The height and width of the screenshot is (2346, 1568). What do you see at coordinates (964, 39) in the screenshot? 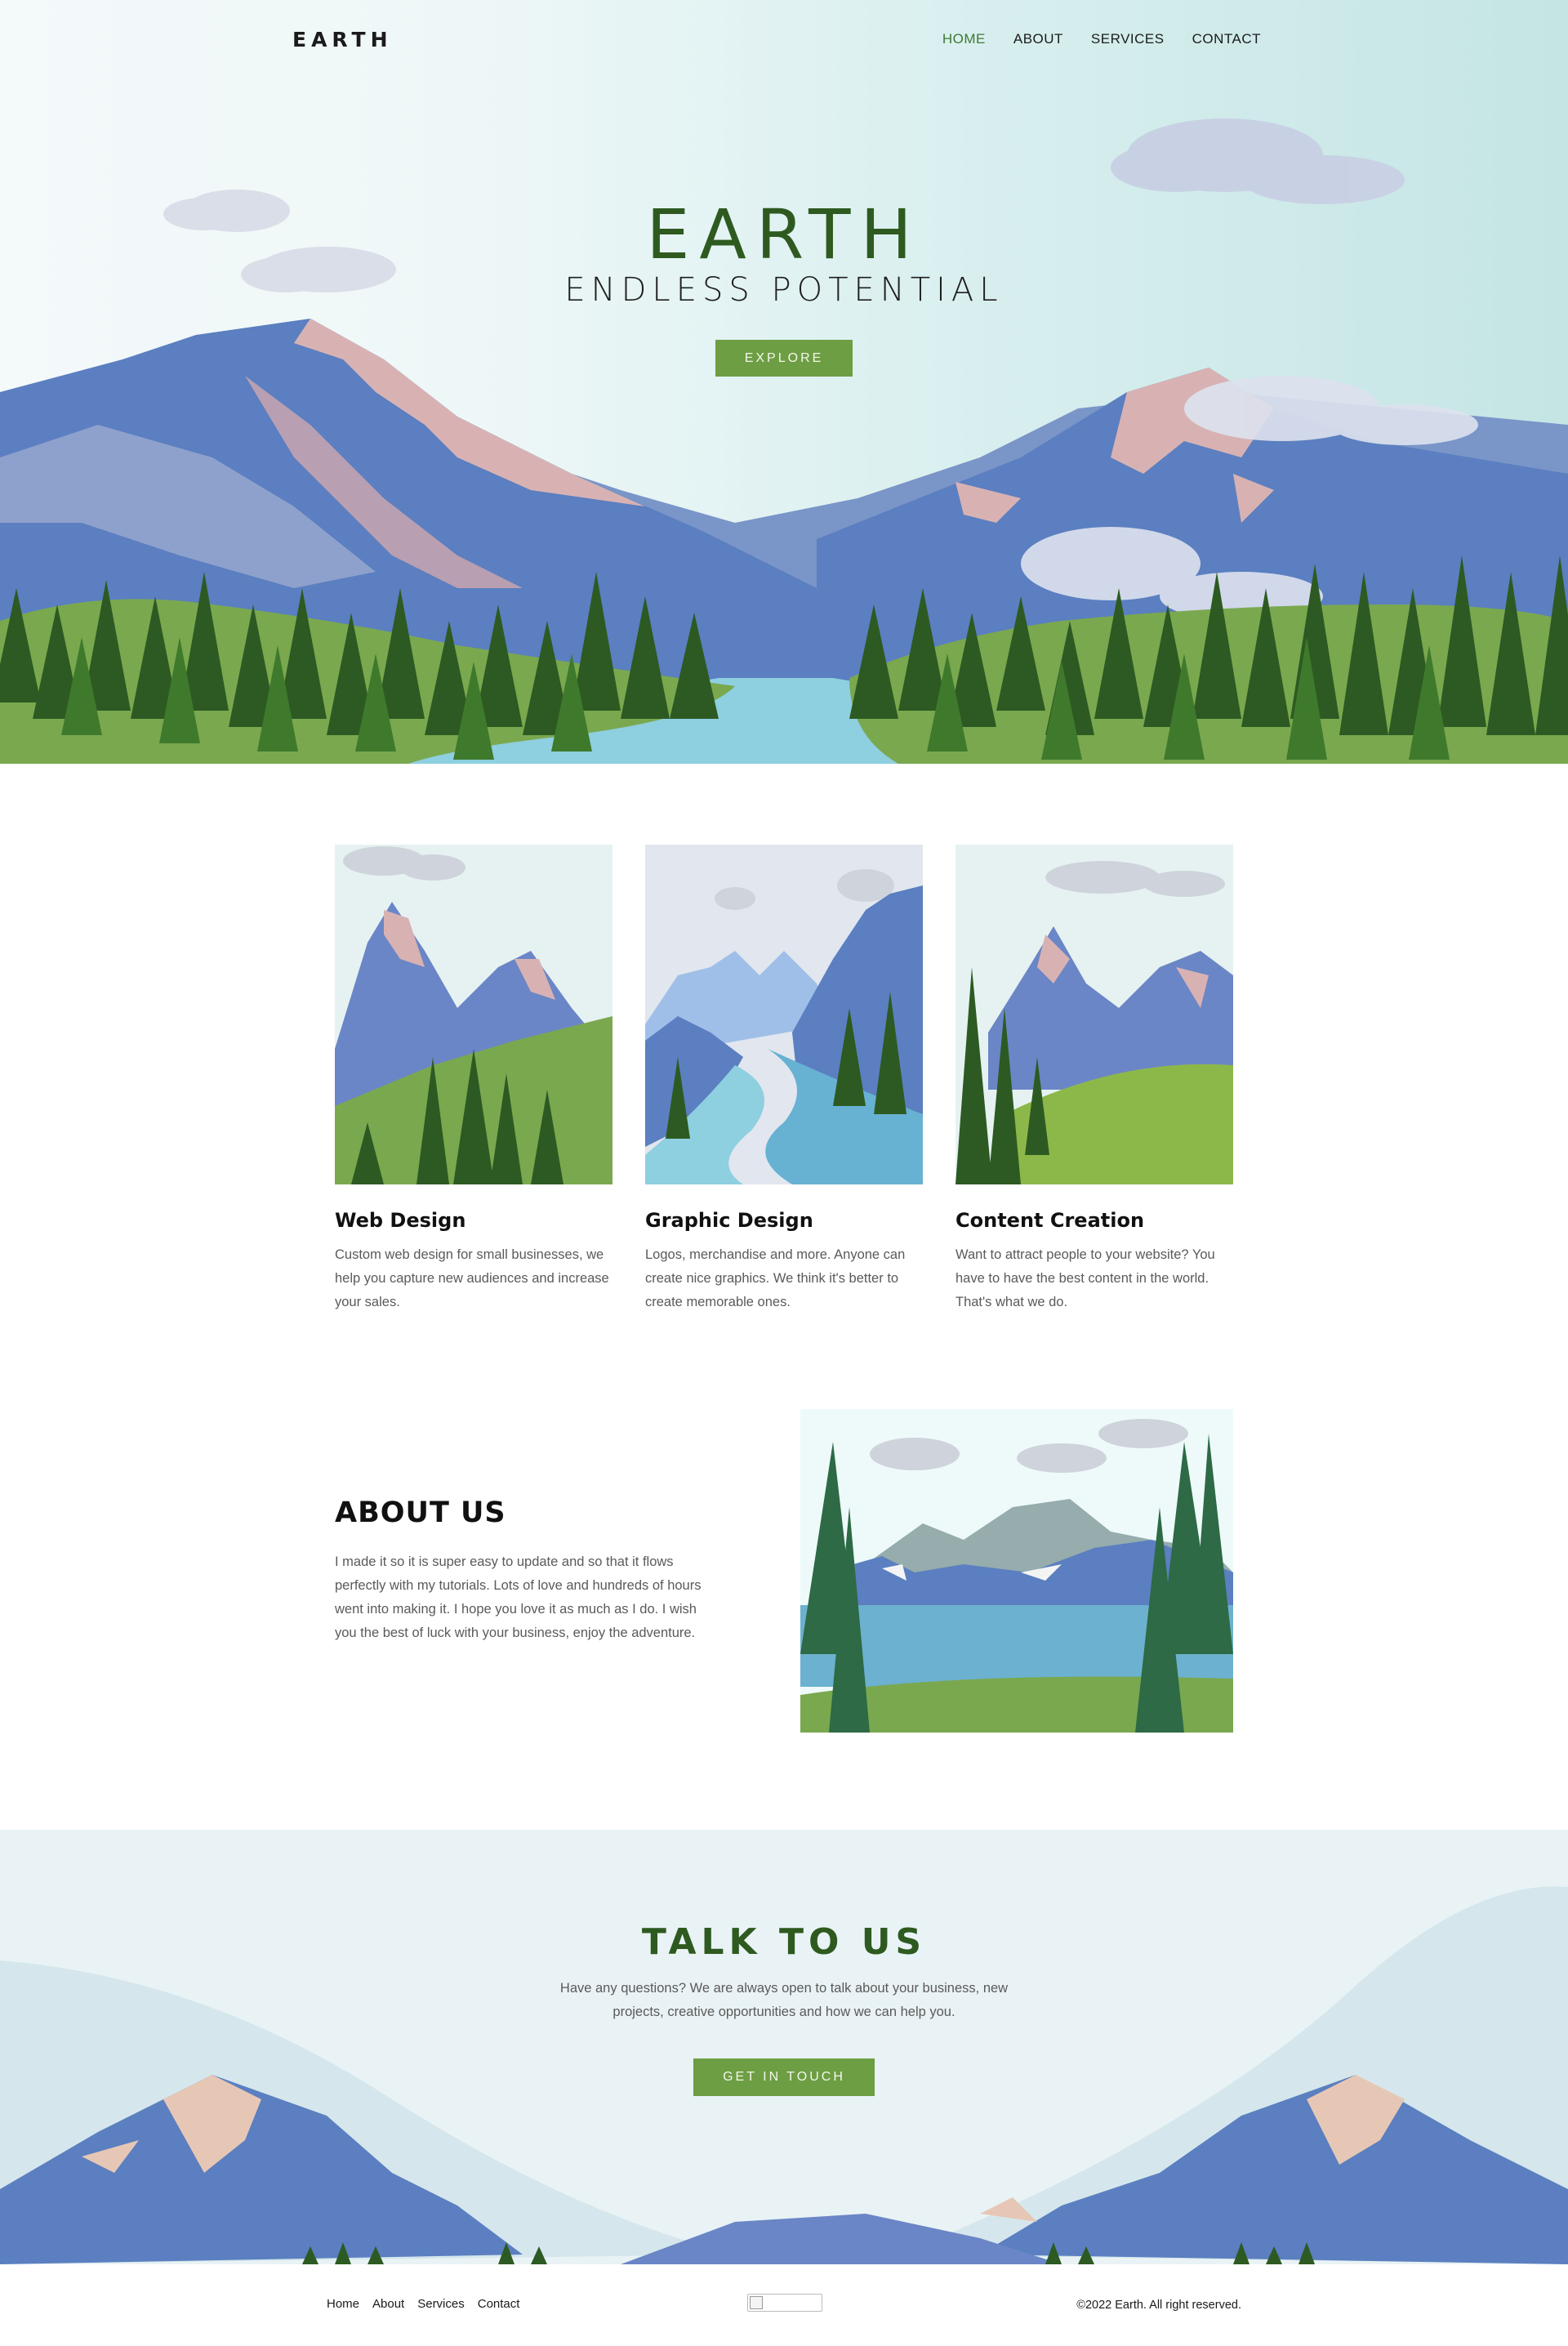
I see `nav-link-home: HOME` at bounding box center [964, 39].